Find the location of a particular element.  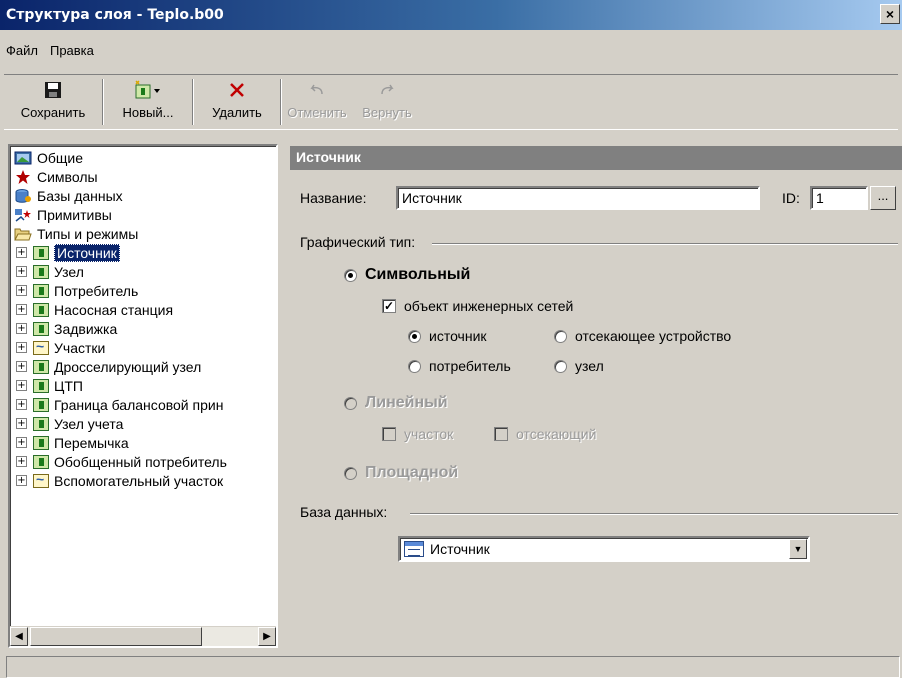

tree-item-balance-boundary: + Граница балансовой прин is located at coordinates (119, 404).